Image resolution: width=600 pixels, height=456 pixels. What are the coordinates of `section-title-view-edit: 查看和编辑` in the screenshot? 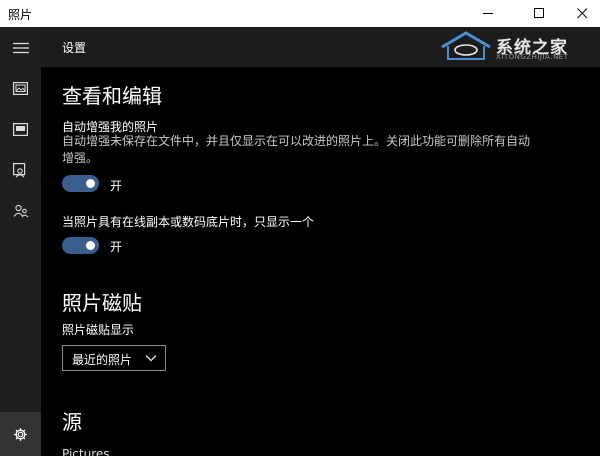 It's located at (112, 96).